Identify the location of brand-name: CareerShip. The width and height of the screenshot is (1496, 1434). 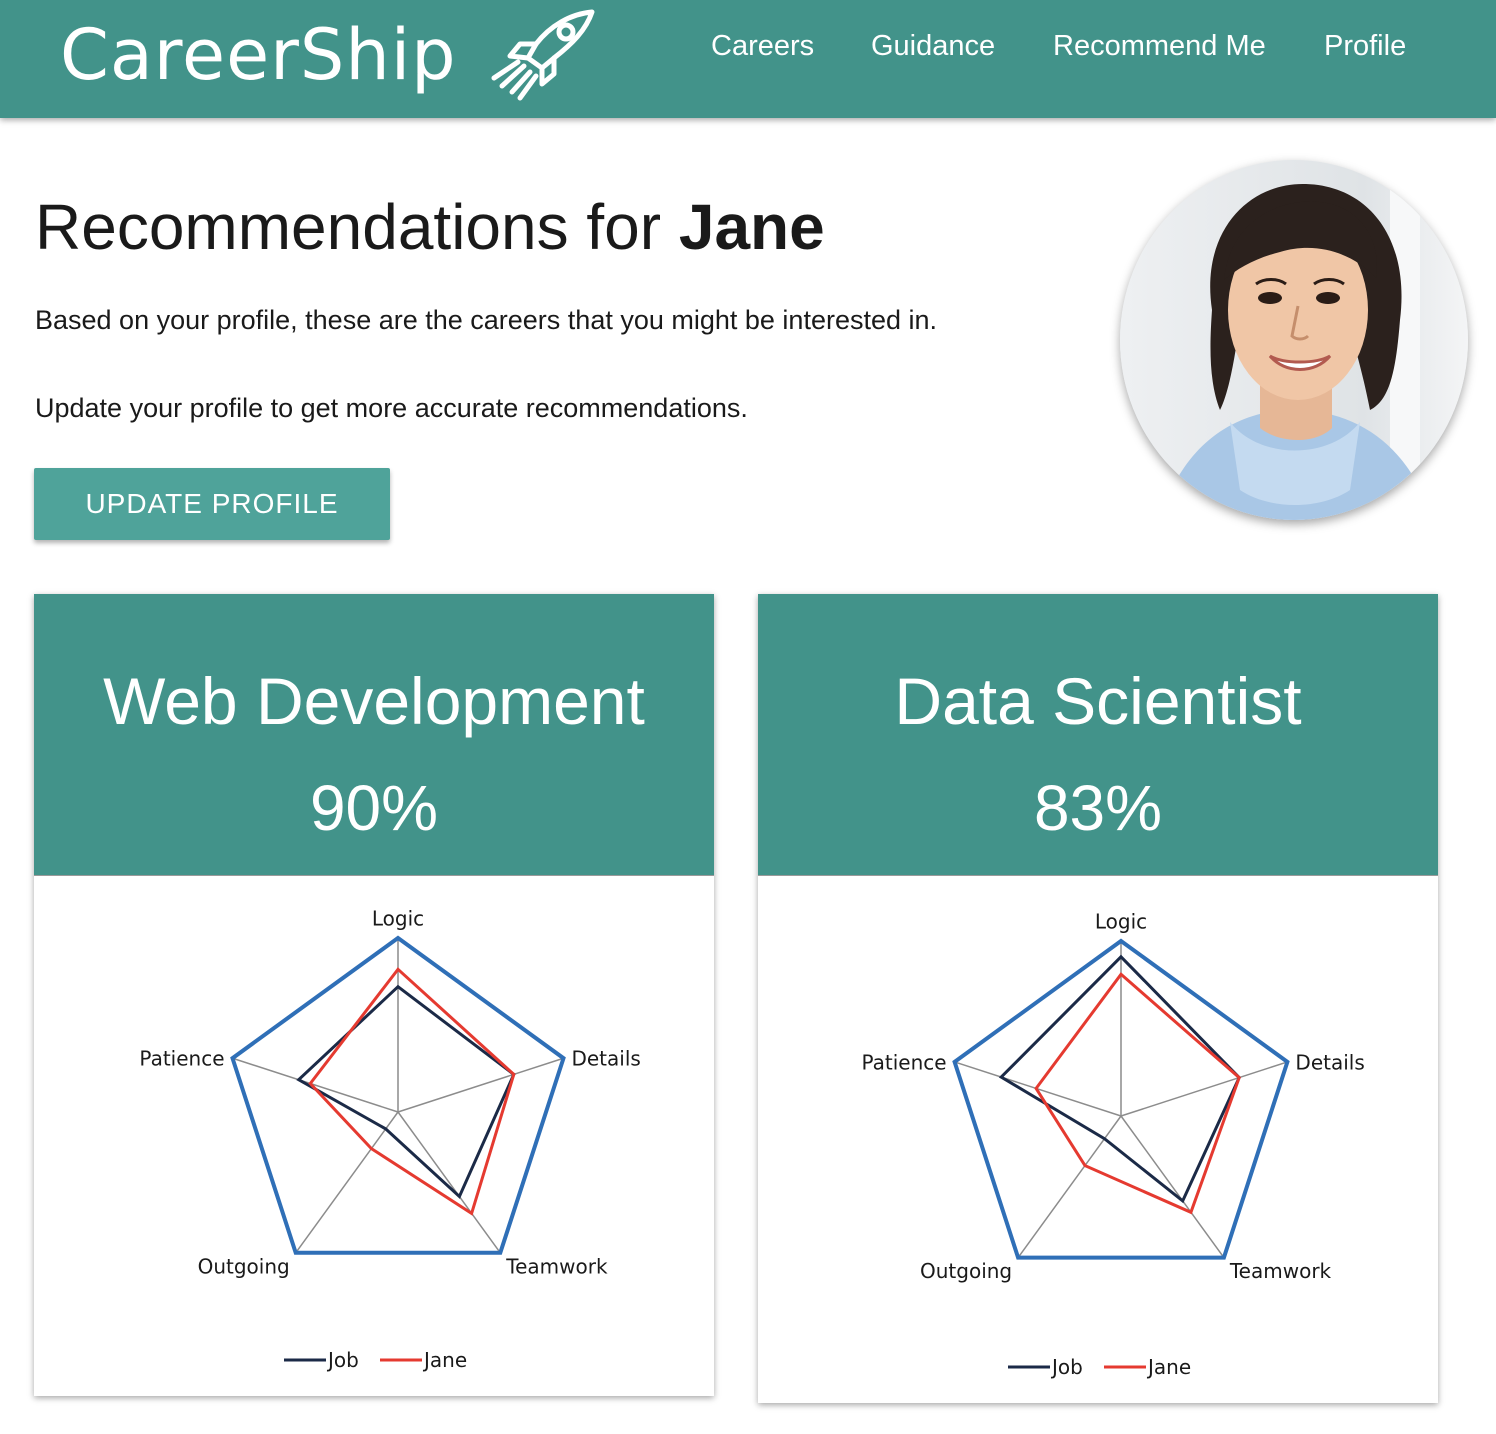
(258, 55).